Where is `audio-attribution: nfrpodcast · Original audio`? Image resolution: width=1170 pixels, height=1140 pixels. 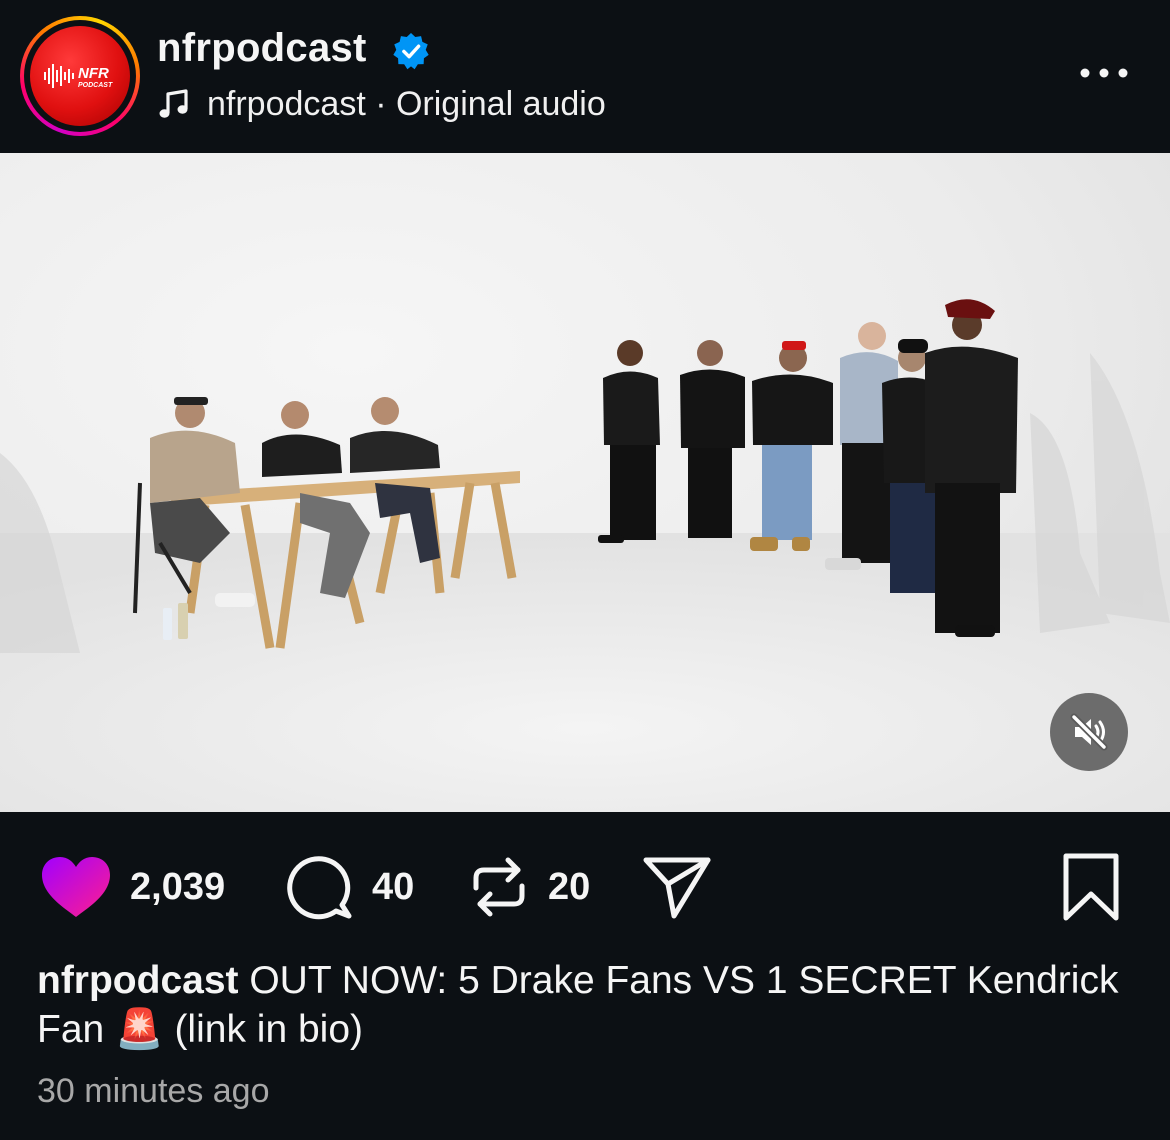
audio-attribution: nfrpodcast · Original audio is located at coordinates (381, 104).